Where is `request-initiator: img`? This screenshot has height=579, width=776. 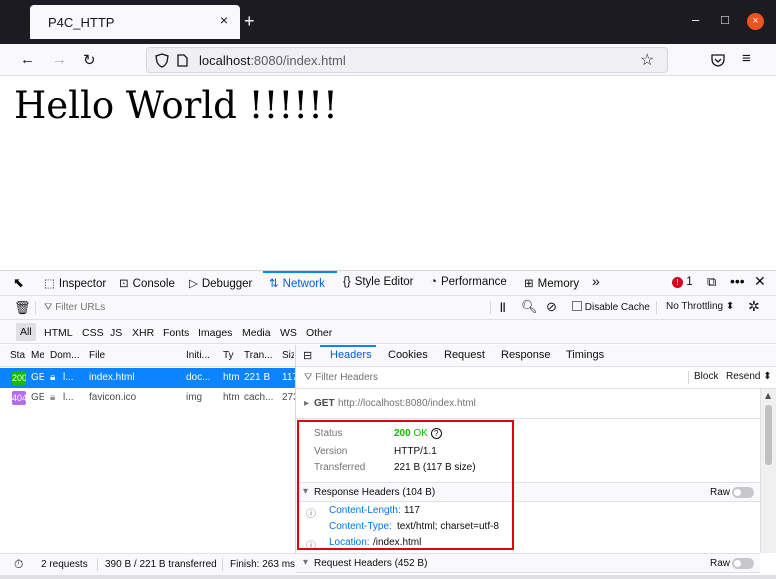 request-initiator: img is located at coordinates (194, 397).